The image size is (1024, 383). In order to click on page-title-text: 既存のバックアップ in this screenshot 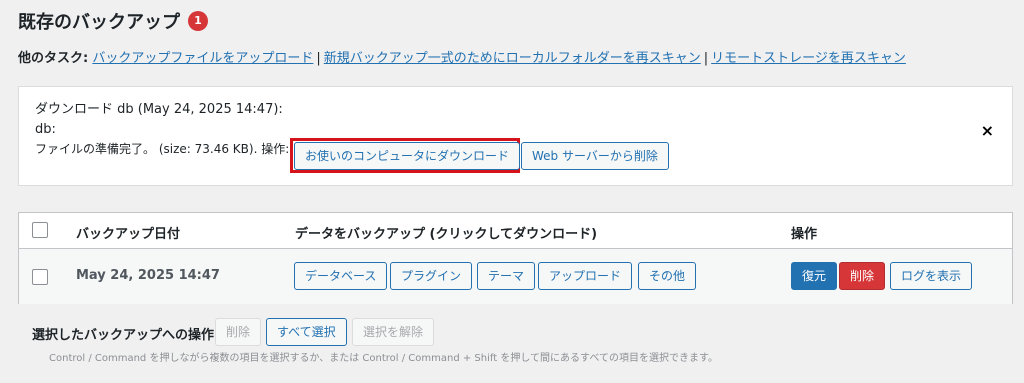, I will do `click(99, 22)`.